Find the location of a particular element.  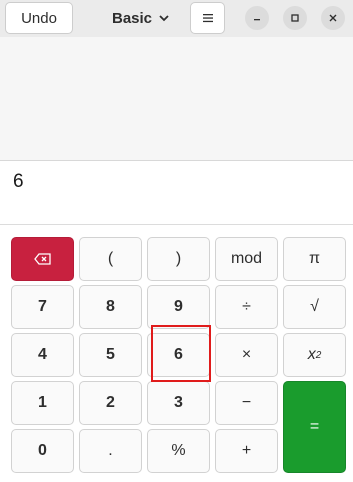

hamburger-menu-icon is located at coordinates (207, 18).